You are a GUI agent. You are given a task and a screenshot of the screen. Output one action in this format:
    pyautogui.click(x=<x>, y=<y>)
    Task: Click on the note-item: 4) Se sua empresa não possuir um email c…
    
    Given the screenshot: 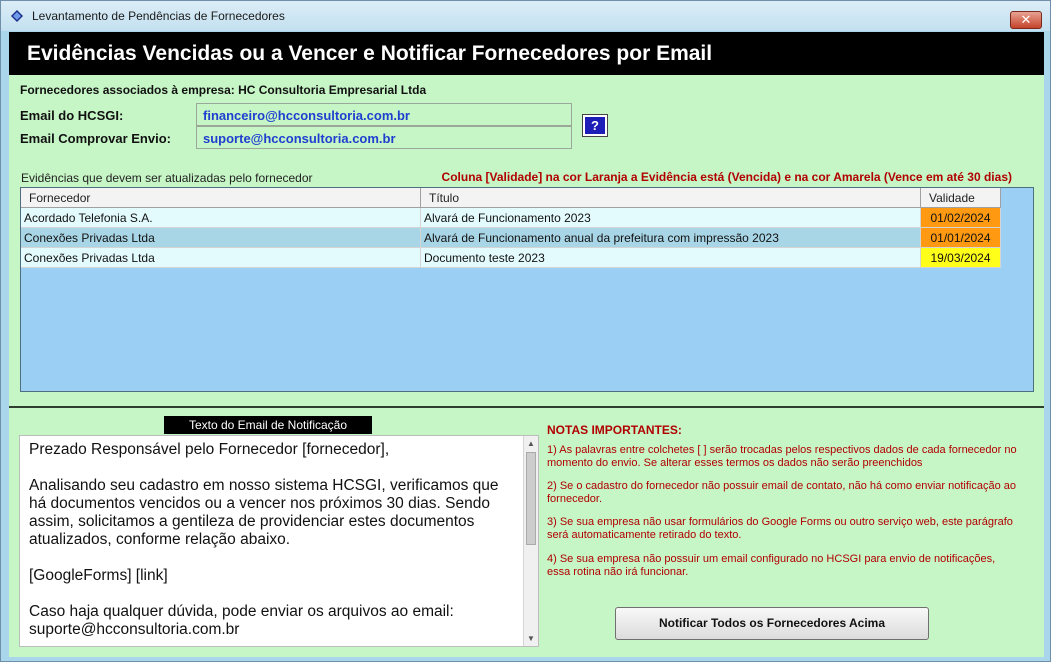 What is the action you would take?
    pyautogui.click(x=771, y=565)
    